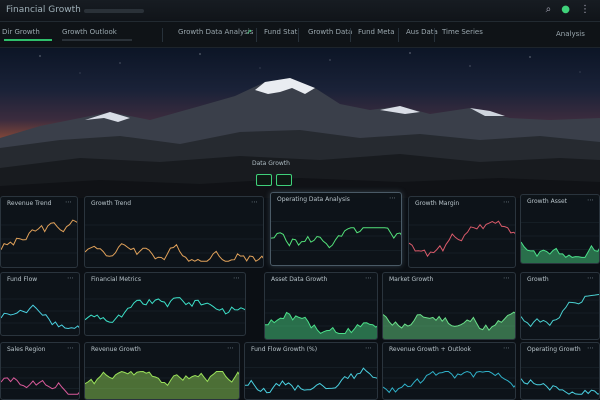 This screenshot has height=400, width=600. What do you see at coordinates (21, 32) in the screenshot?
I see `menu-item-1: Dir Growth` at bounding box center [21, 32].